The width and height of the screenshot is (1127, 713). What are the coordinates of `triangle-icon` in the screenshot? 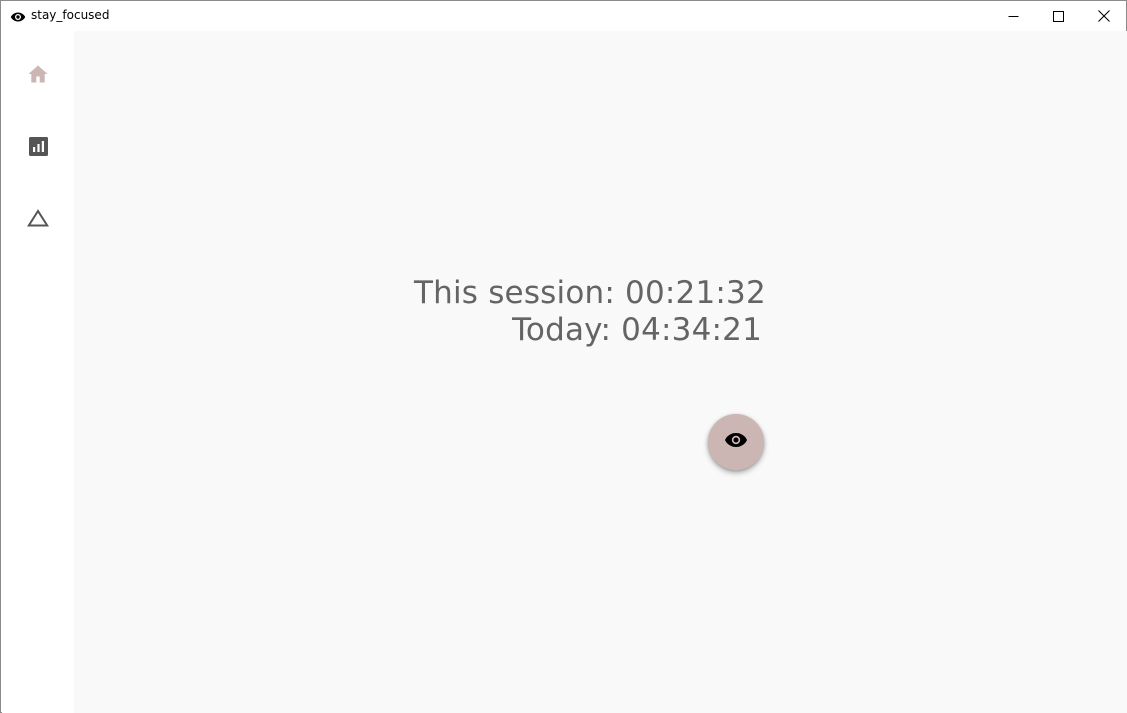 It's located at (38, 220).